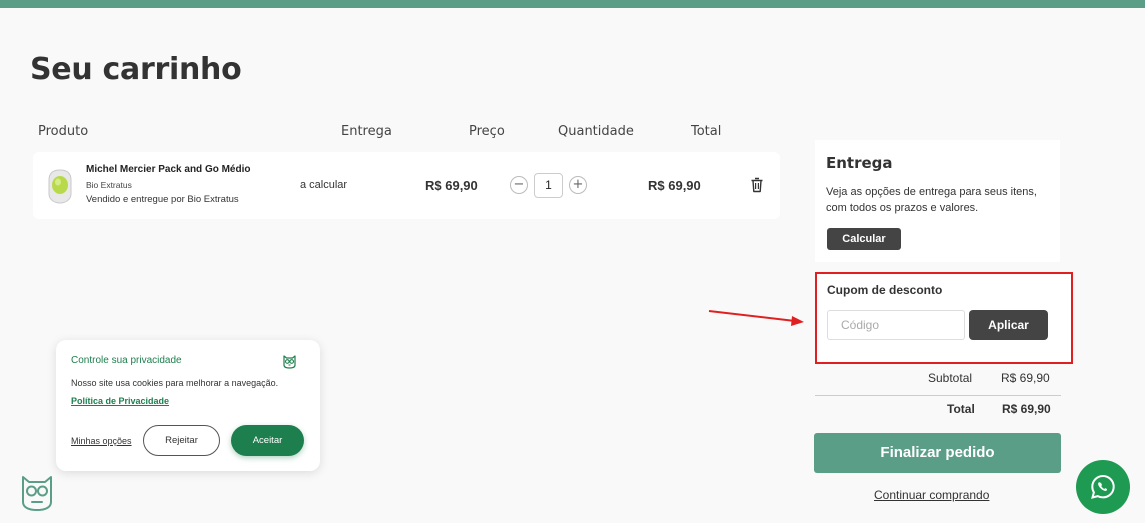 The height and width of the screenshot is (523, 1145). What do you see at coordinates (674, 185) in the screenshot?
I see `product-total: R$ 69,90` at bounding box center [674, 185].